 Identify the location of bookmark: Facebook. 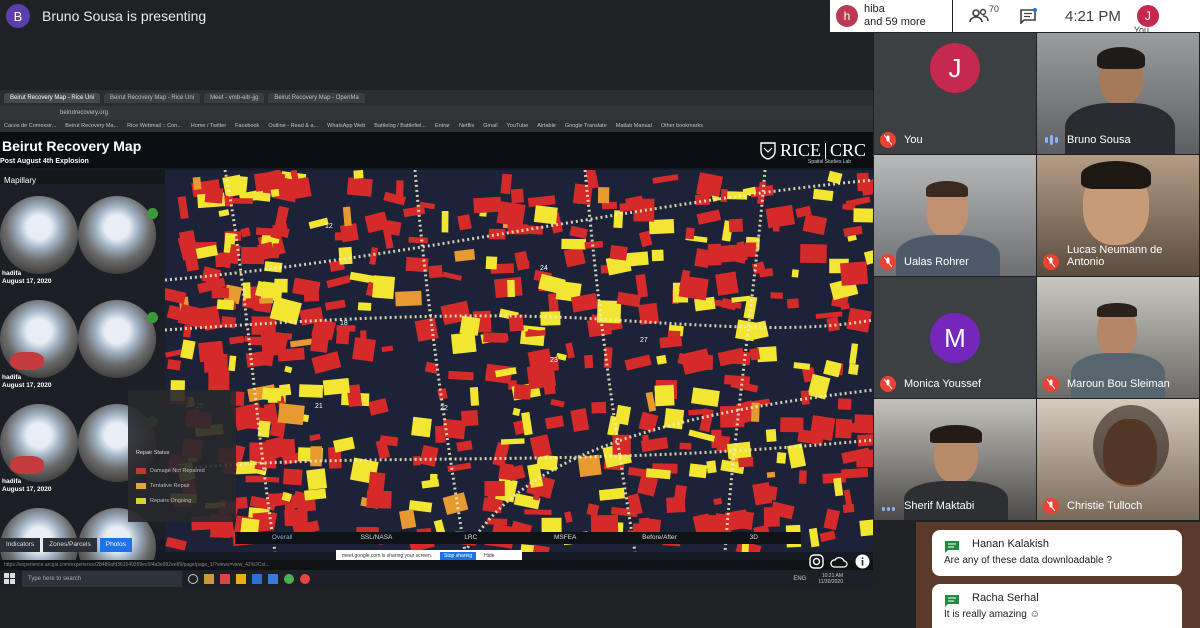
(247, 126).